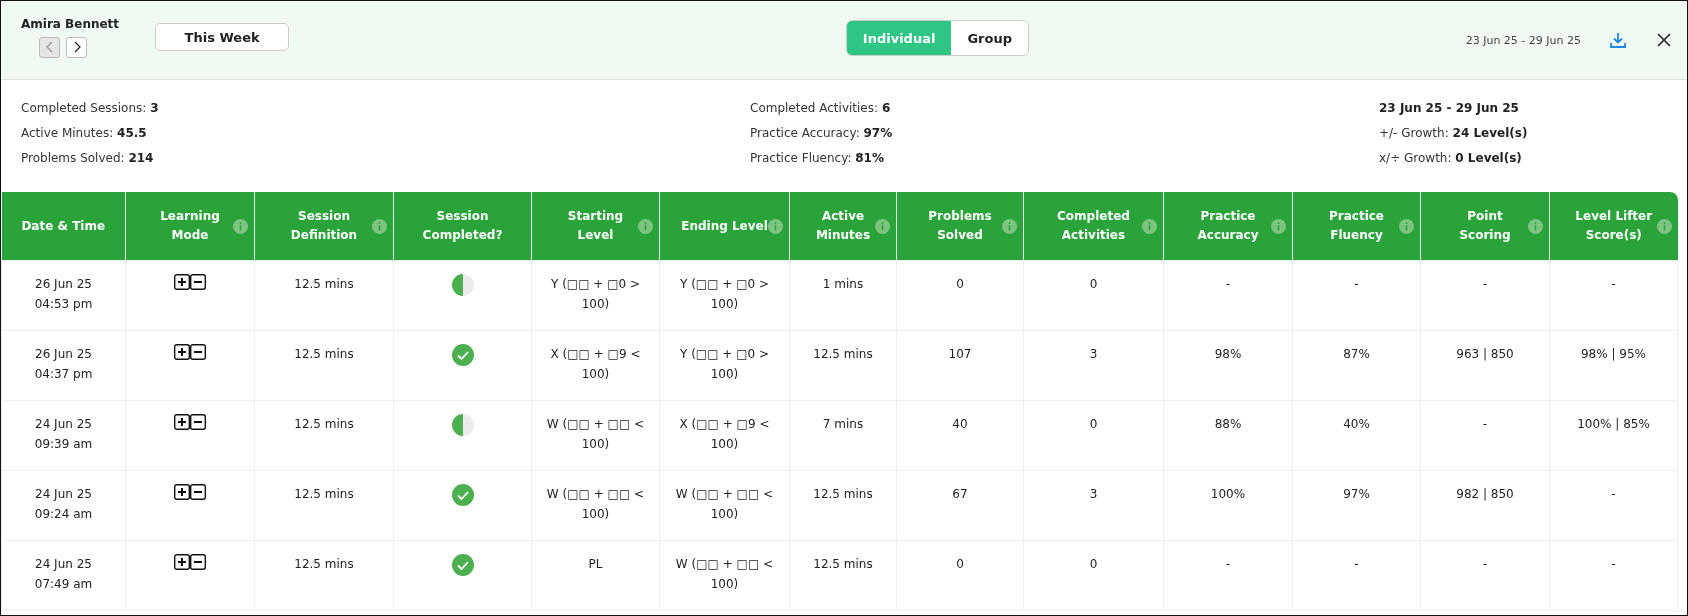  I want to click on date-time-cell-text: 26 Jun 25 04:53 pm, so click(63, 294).